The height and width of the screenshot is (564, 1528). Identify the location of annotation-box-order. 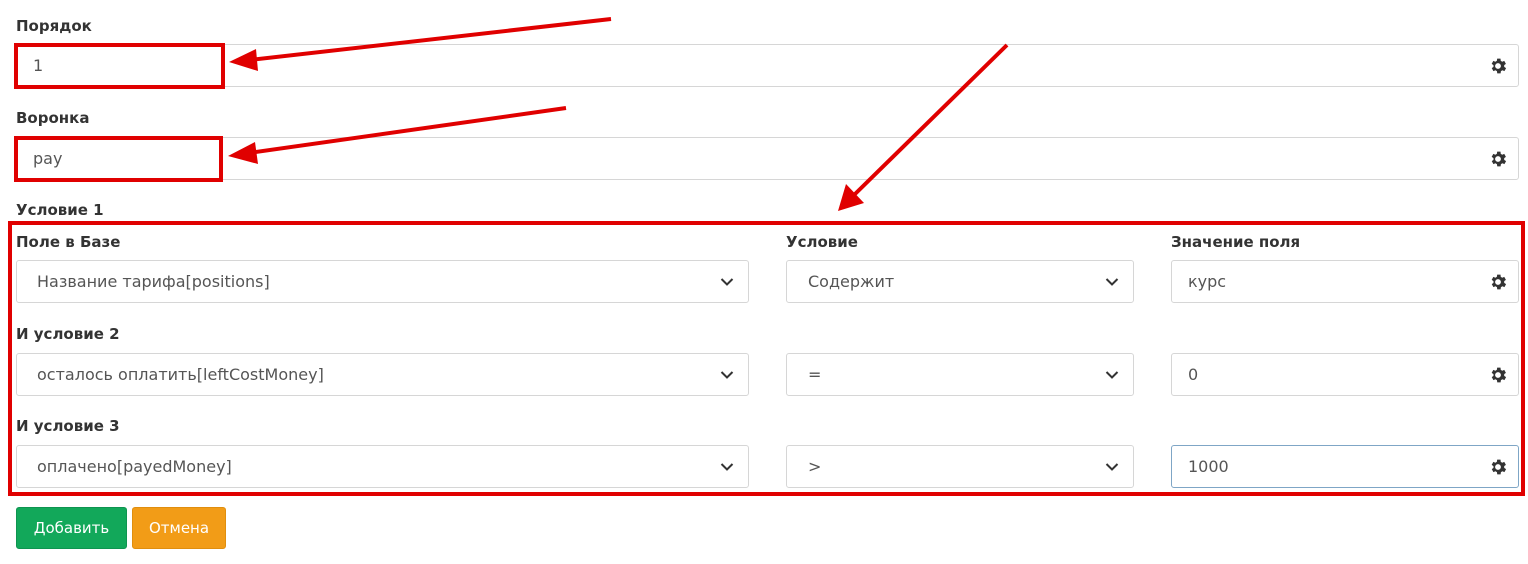
(119, 66).